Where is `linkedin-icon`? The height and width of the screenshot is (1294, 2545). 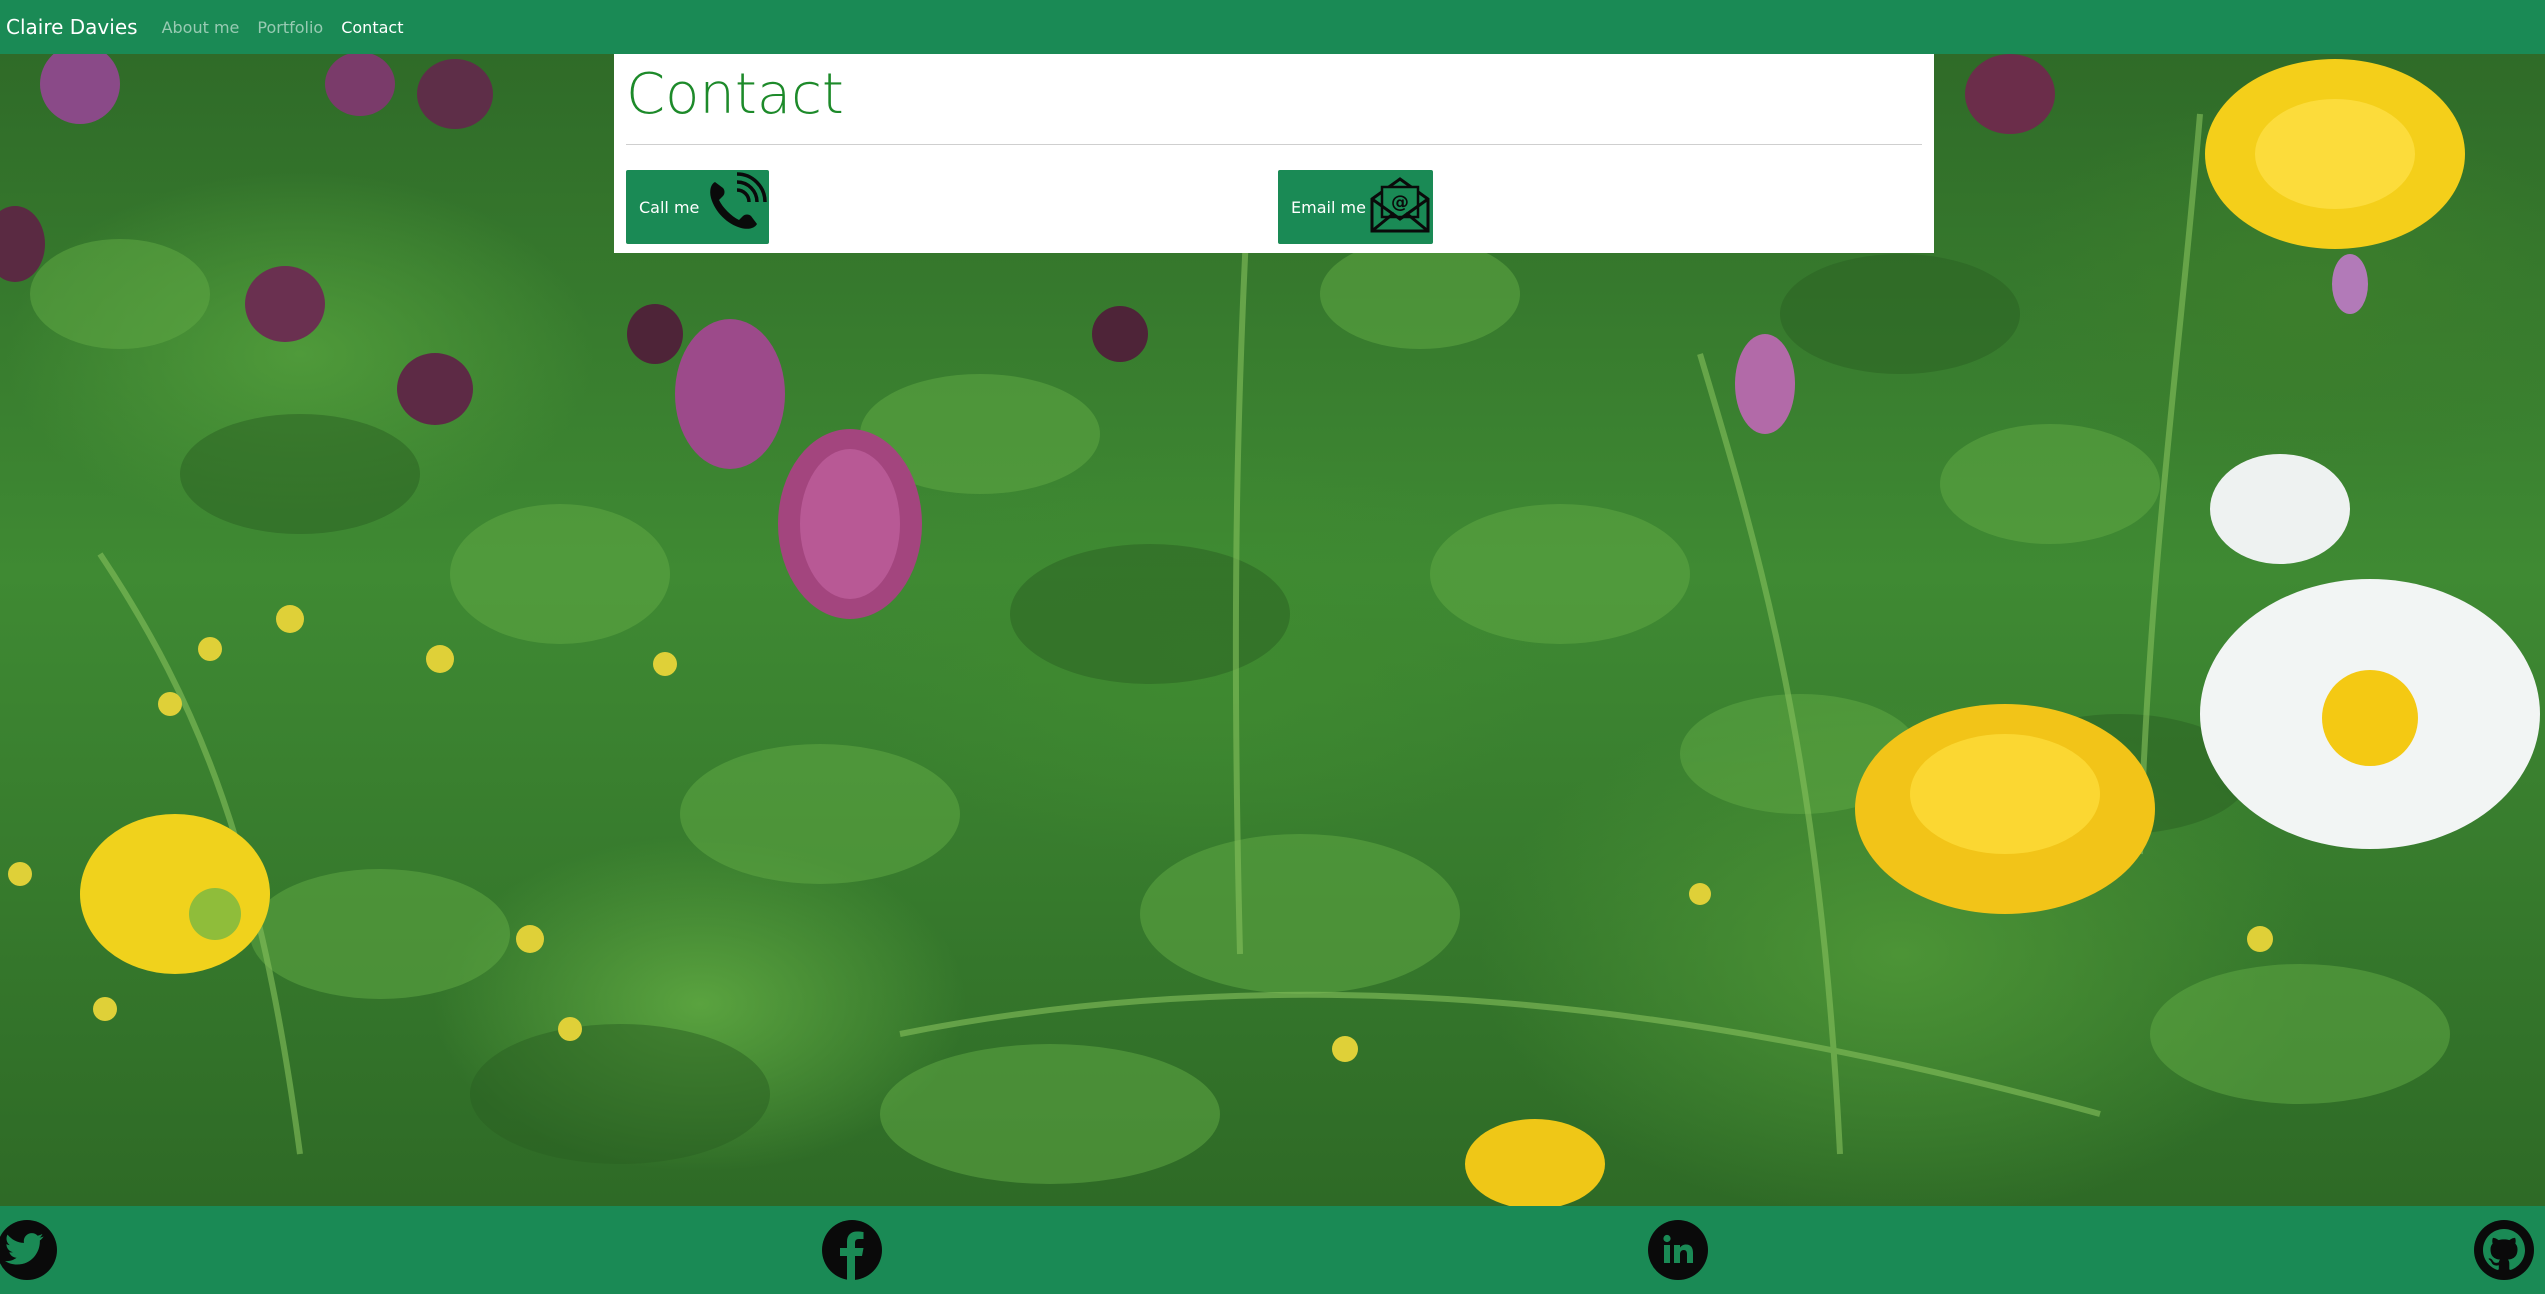 linkedin-icon is located at coordinates (1678, 1250).